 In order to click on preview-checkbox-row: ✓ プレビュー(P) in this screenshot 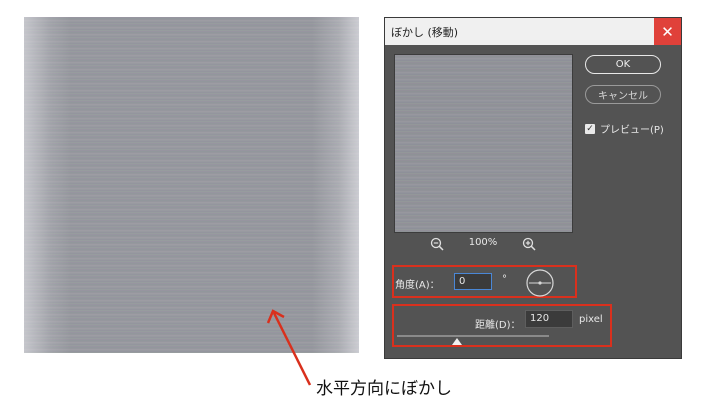, I will do `click(624, 128)`.